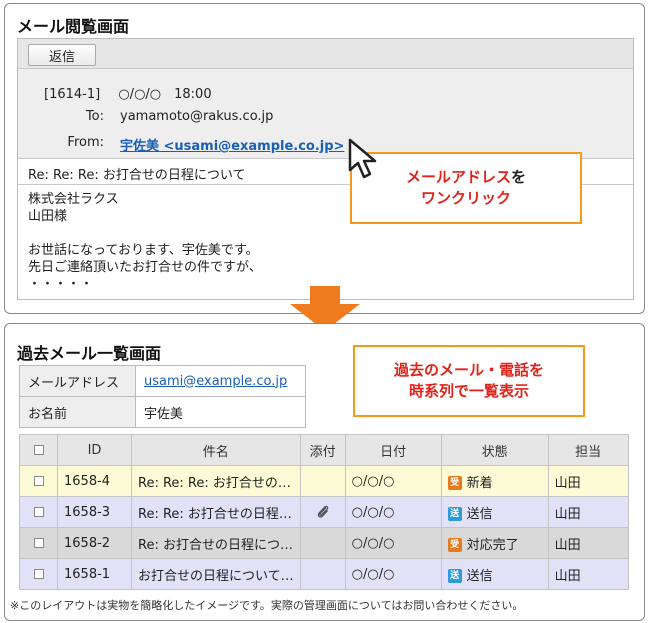 The width and height of the screenshot is (649, 623). What do you see at coordinates (85, 142) in the screenshot?
I see `from-label: From:` at bounding box center [85, 142].